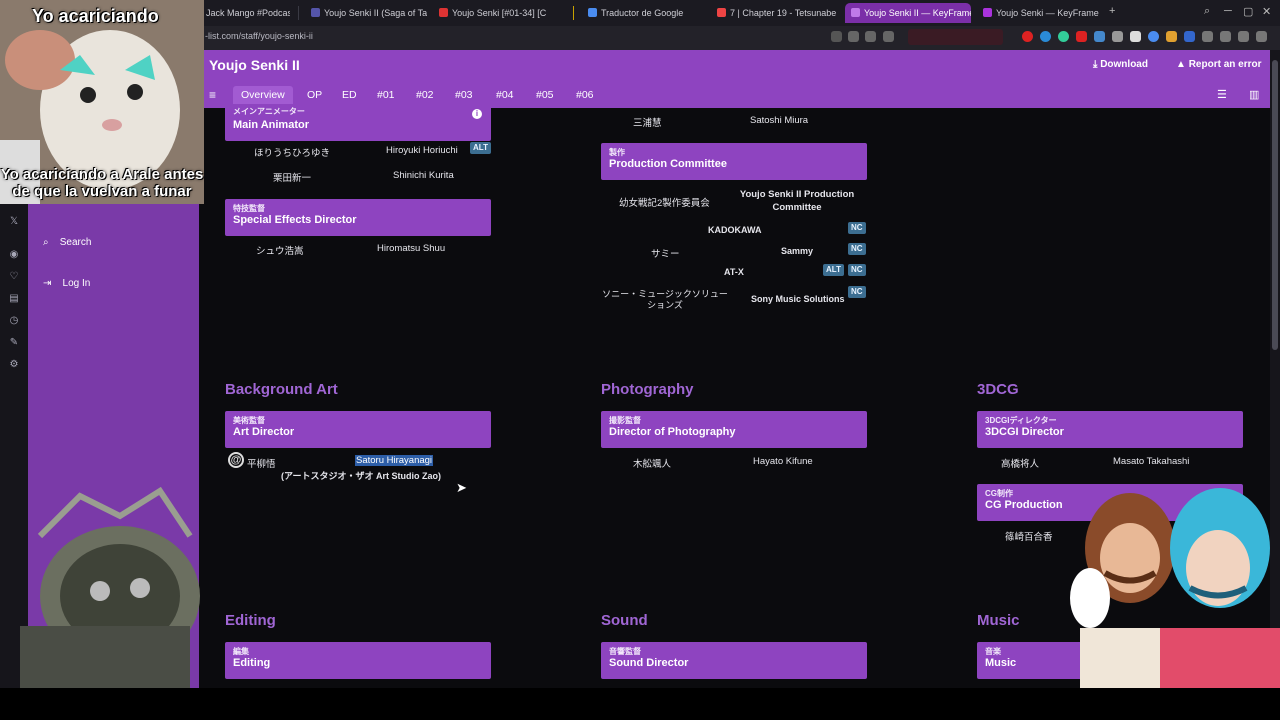 The height and width of the screenshot is (720, 1280). I want to click on search-tabs-icon: ⌕, so click(1207, 11).